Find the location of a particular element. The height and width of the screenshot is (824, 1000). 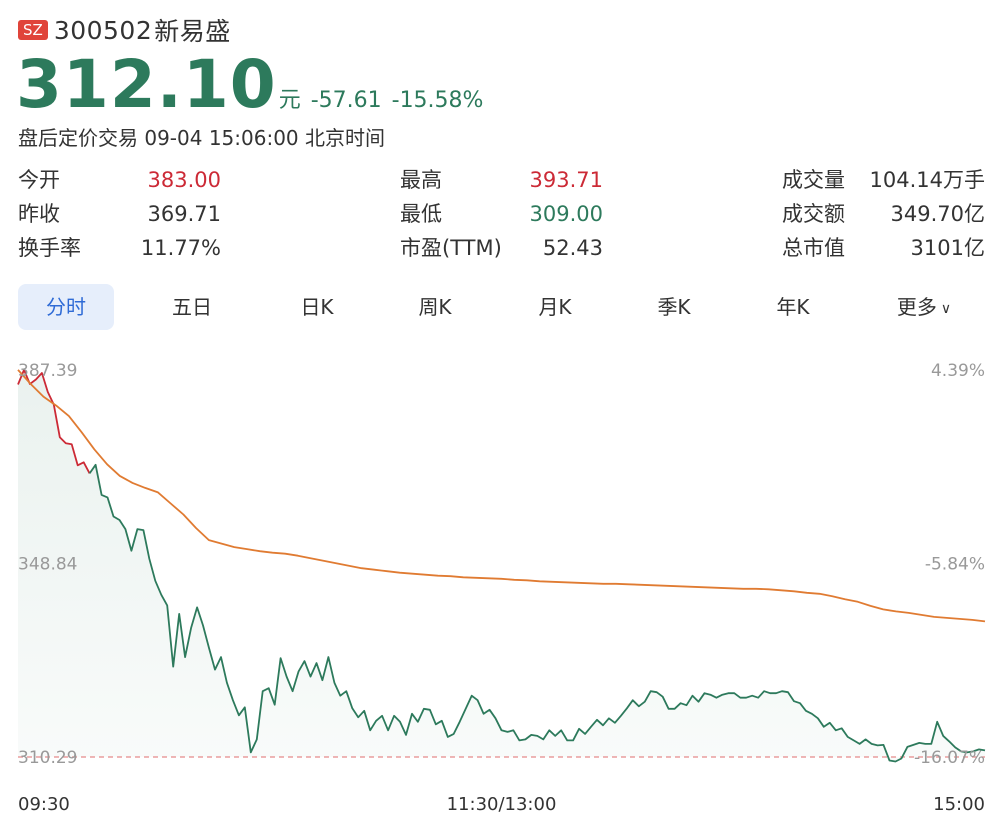

stat-label: 换手率 is located at coordinates (49, 248).